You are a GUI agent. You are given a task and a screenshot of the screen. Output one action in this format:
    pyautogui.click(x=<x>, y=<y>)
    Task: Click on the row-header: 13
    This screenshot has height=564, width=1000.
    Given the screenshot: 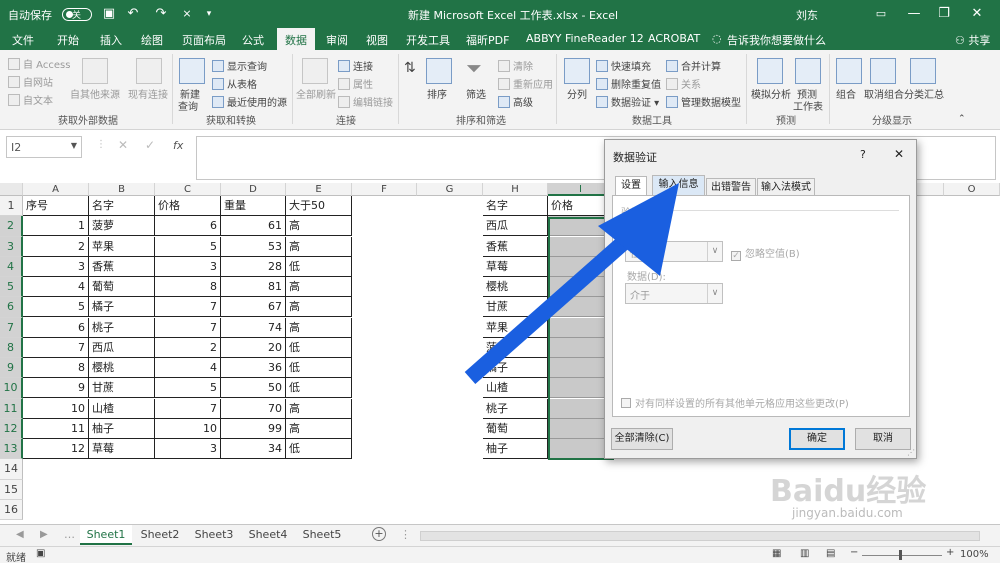 What is the action you would take?
    pyautogui.click(x=11, y=449)
    